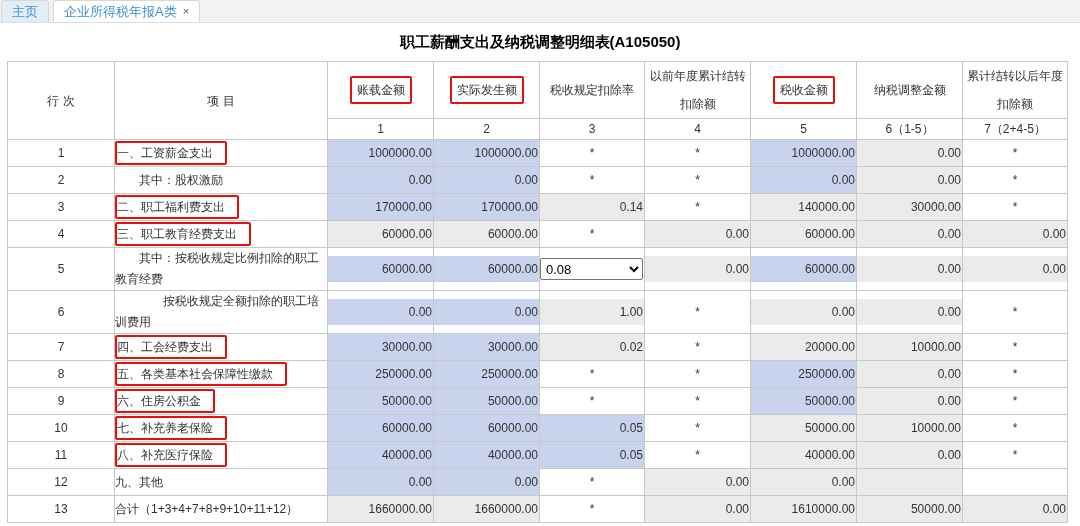  I want to click on column-header: 以前年度累计结转扣除额, so click(697, 90).